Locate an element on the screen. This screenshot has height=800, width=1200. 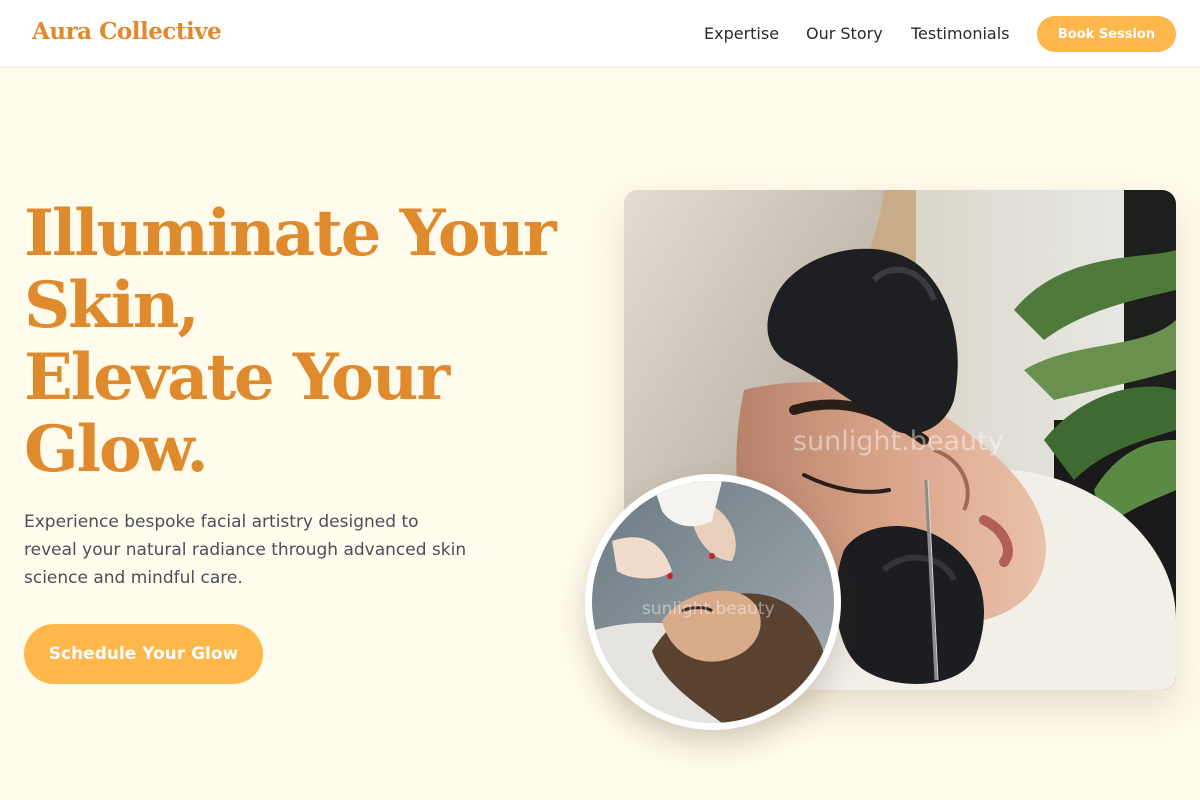
inset-image-watermark: sunlight.beauty is located at coordinates (708, 609).